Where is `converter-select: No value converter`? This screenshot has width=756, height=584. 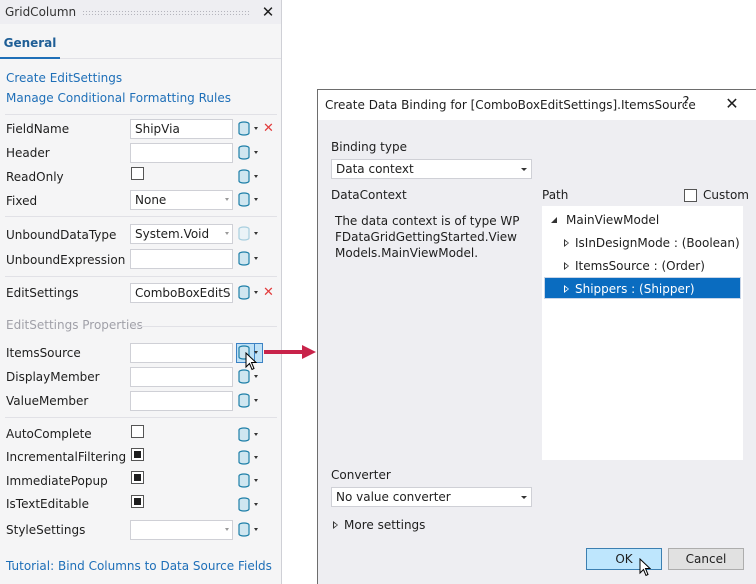
converter-select: No value converter is located at coordinates (431, 497).